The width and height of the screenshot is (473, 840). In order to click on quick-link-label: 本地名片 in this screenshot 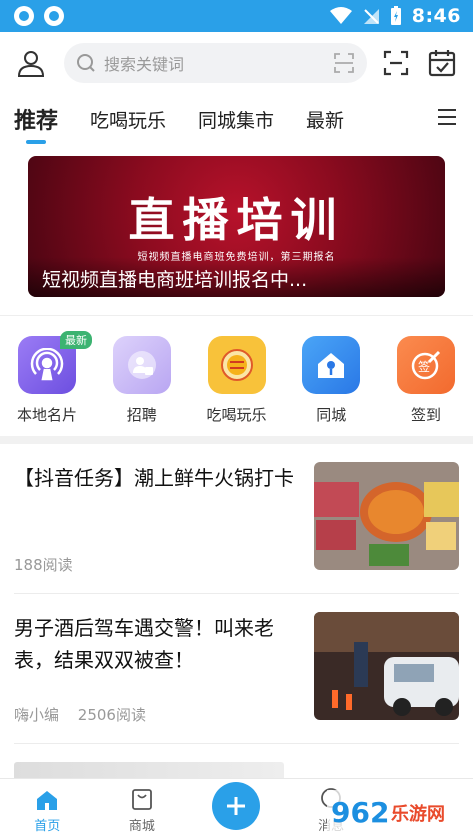, I will do `click(46, 415)`.